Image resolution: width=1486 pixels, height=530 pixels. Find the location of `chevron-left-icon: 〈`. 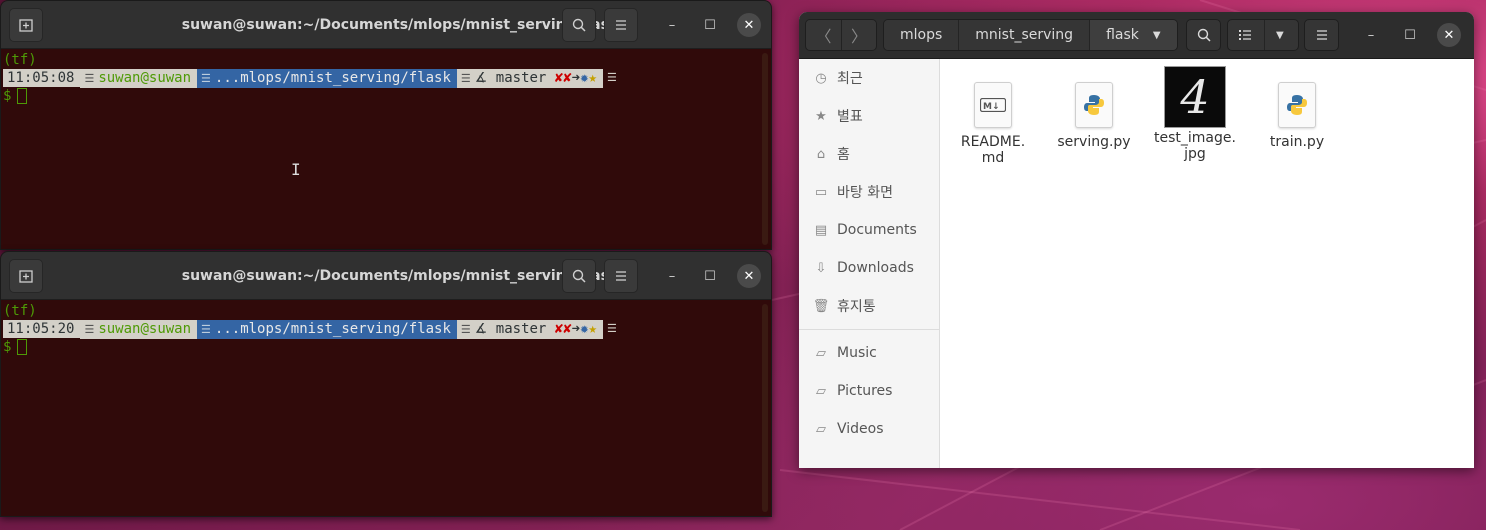

chevron-left-icon: 〈 is located at coordinates (823, 36).